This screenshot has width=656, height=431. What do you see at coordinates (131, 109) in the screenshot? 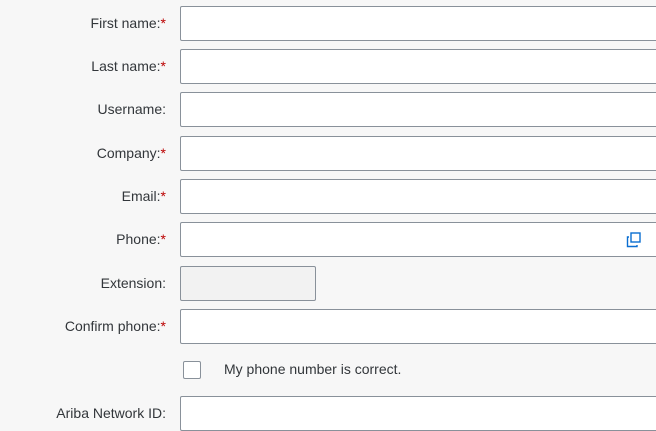
I see `username-label: Username:` at bounding box center [131, 109].